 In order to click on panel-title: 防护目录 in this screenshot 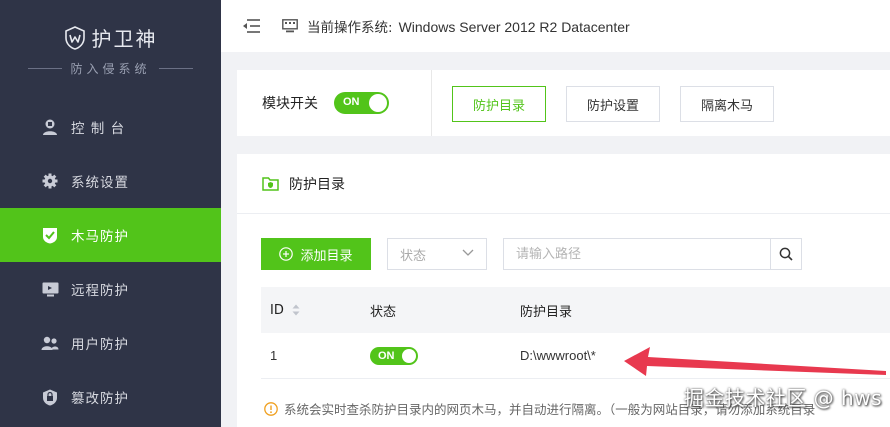, I will do `click(317, 184)`.